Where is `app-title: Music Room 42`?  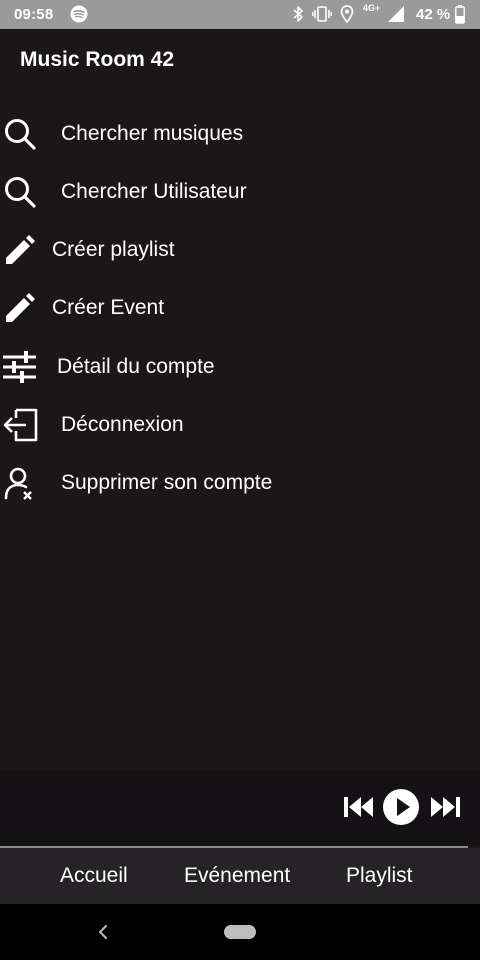
app-title: Music Room 42 is located at coordinates (97, 59).